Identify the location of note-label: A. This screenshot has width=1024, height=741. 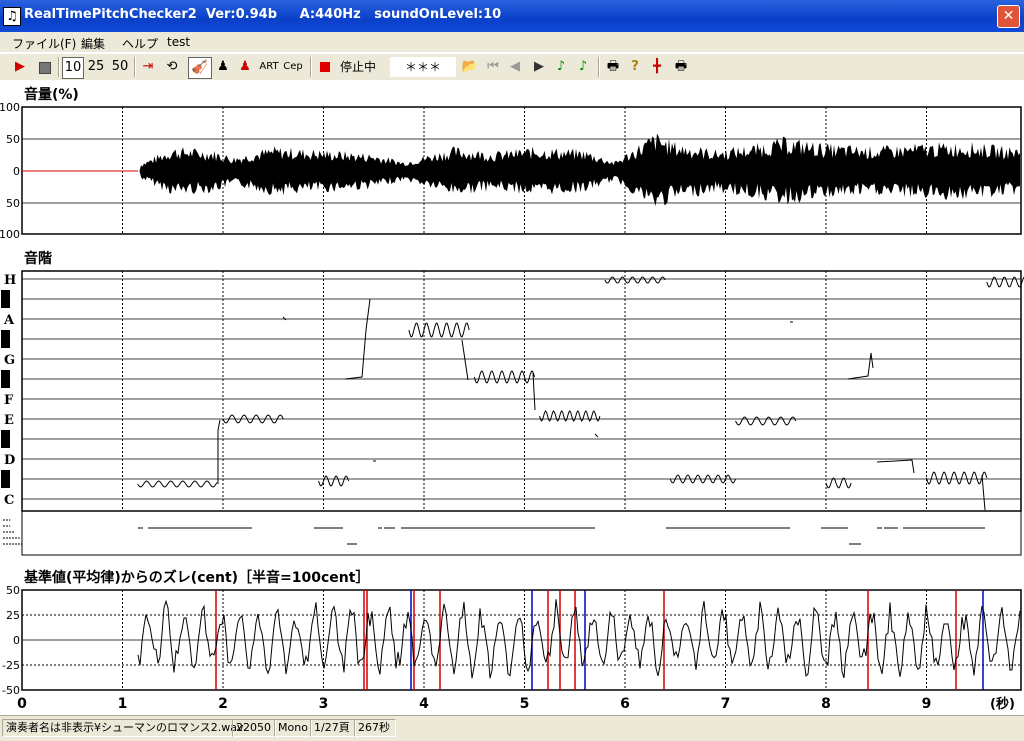
(9, 320).